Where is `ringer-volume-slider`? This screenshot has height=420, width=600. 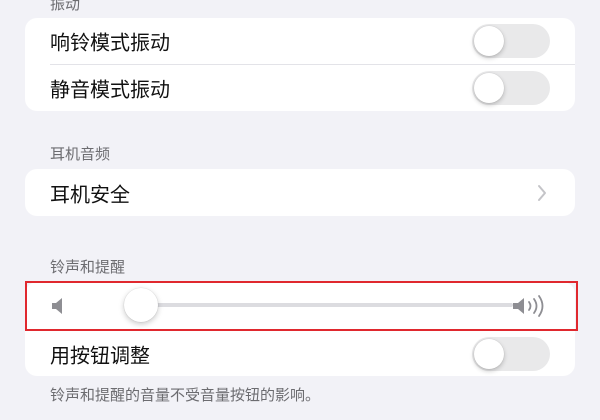 ringer-volume-slider is located at coordinates (319, 305).